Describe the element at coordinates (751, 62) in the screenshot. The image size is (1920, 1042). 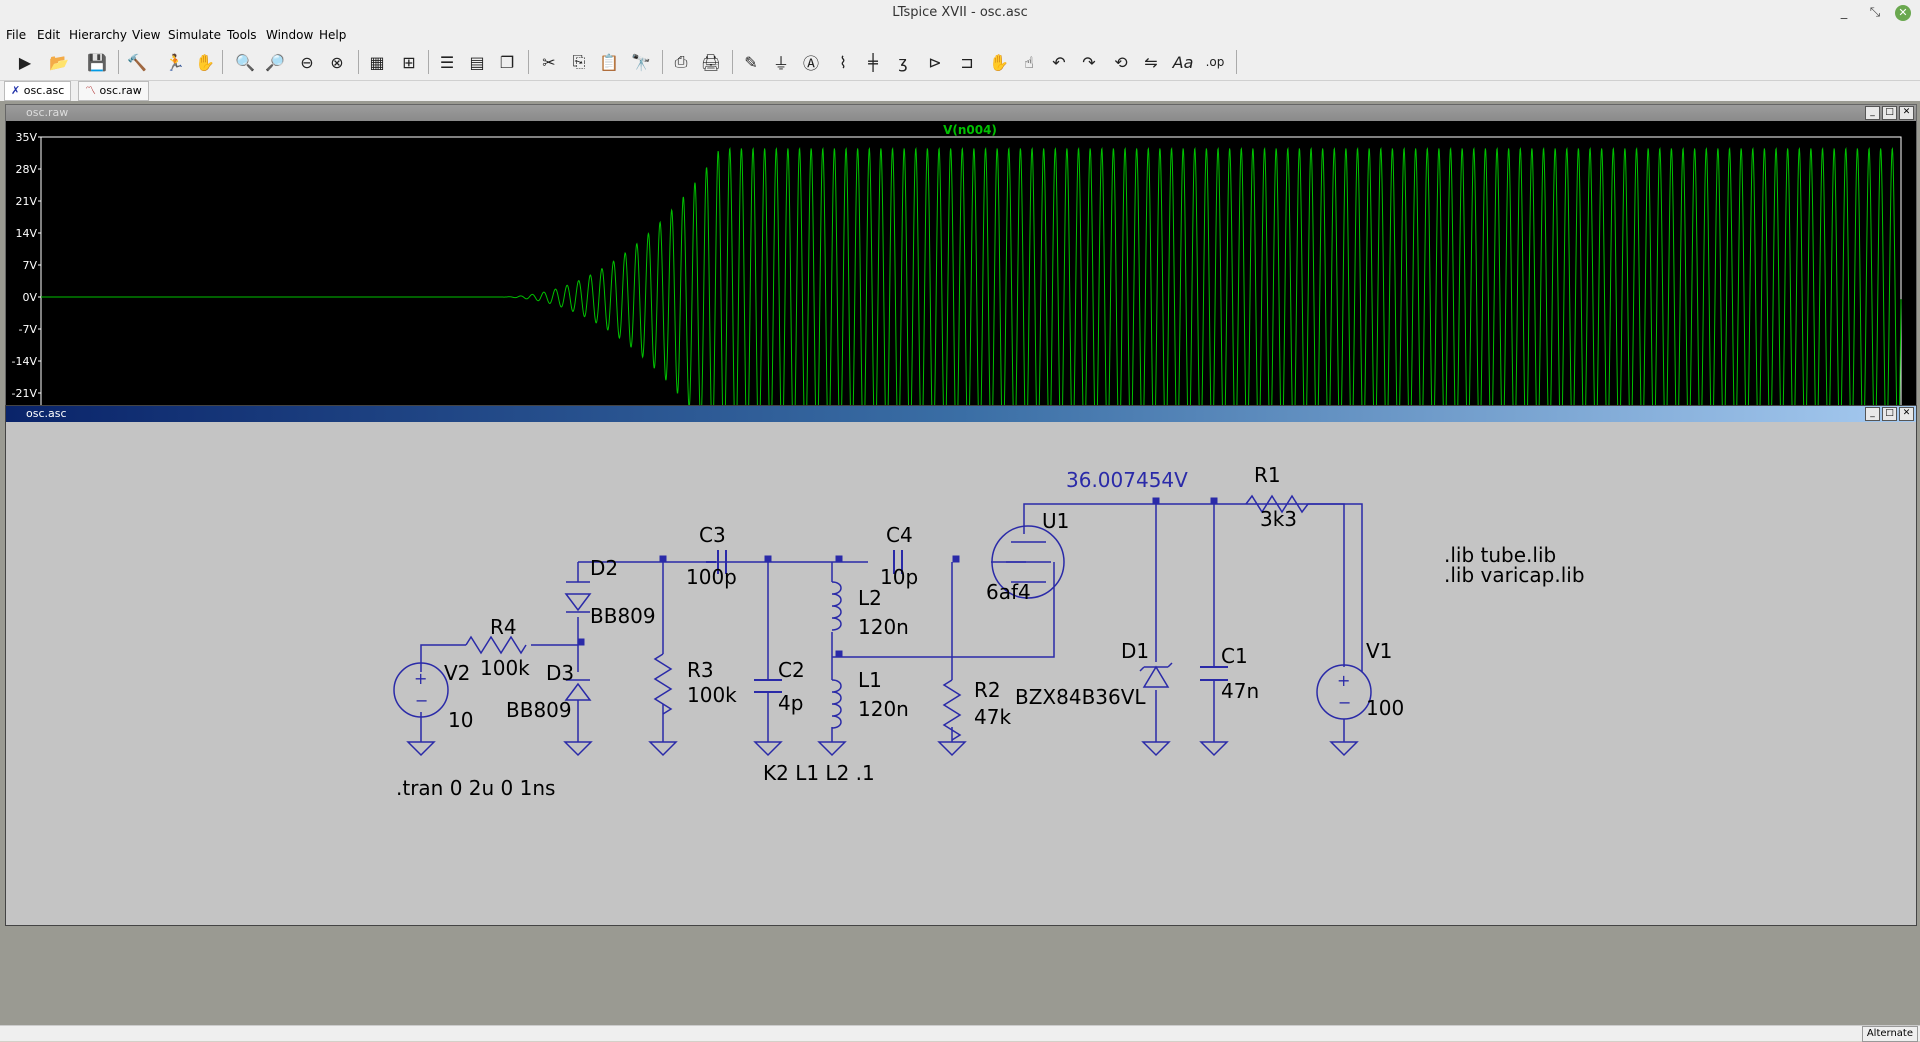
I see `draw-wire-icon: ✎` at that location.